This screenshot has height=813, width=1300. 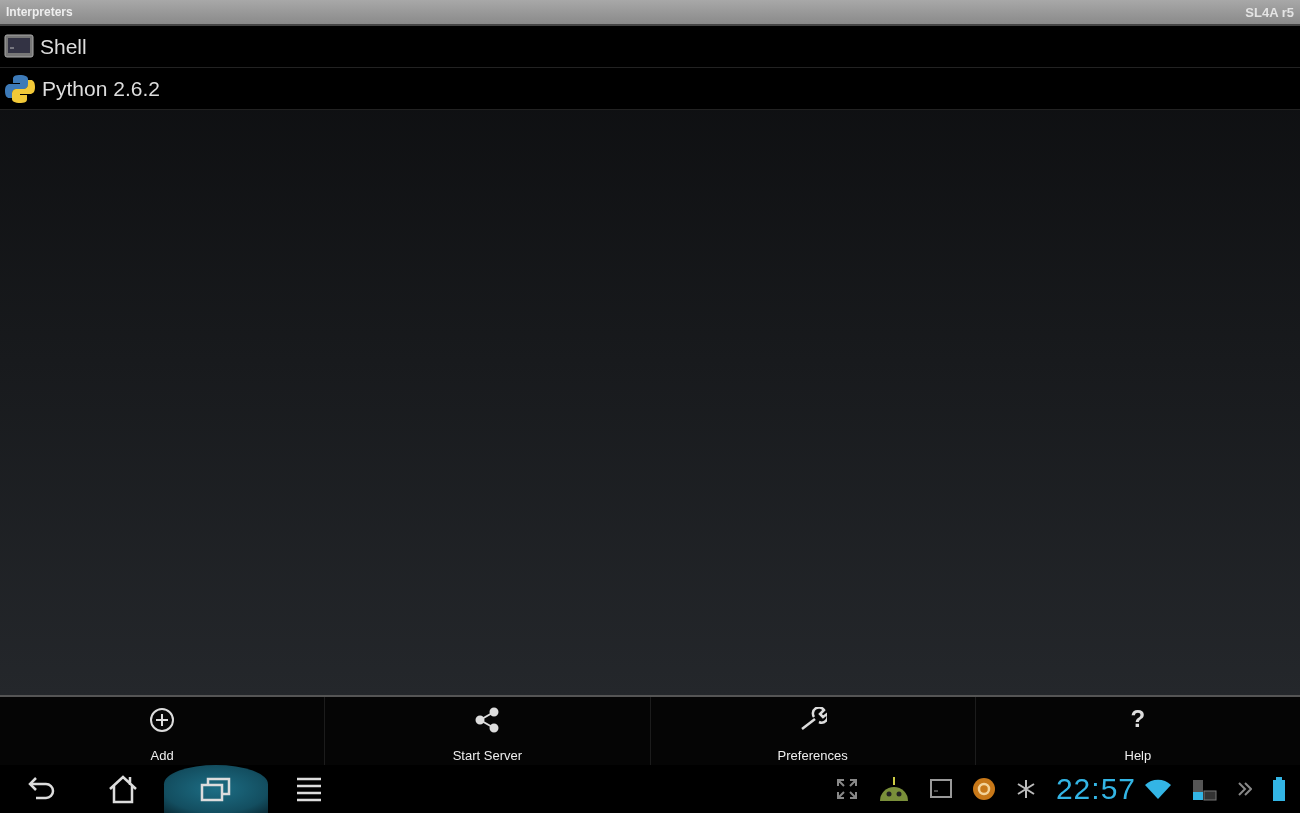 I want to click on snowflake-icon, so click(x=1025, y=789).